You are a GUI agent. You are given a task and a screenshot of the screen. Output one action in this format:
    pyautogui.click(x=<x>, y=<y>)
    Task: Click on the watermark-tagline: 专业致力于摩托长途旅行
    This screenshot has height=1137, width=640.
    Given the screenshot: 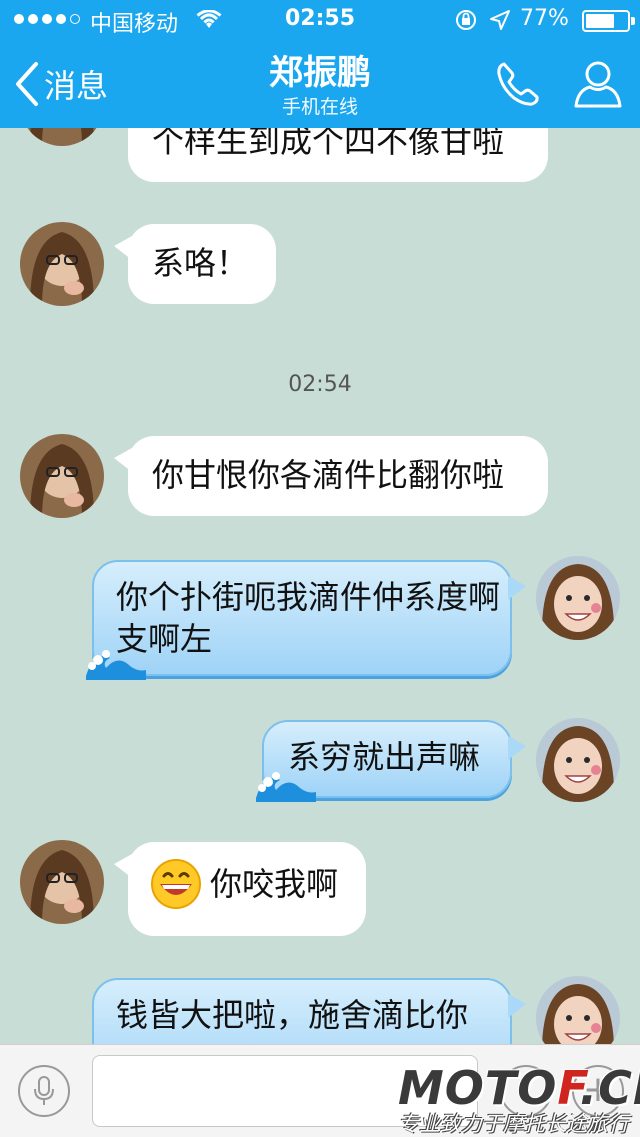 What is the action you would take?
    pyautogui.click(x=513, y=1124)
    